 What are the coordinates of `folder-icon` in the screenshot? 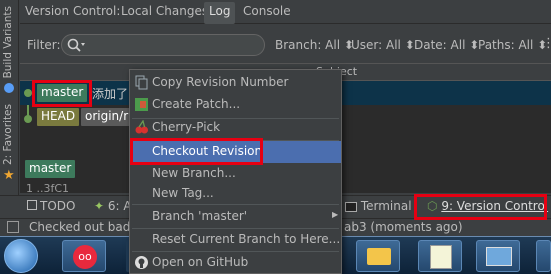 It's located at (379, 256).